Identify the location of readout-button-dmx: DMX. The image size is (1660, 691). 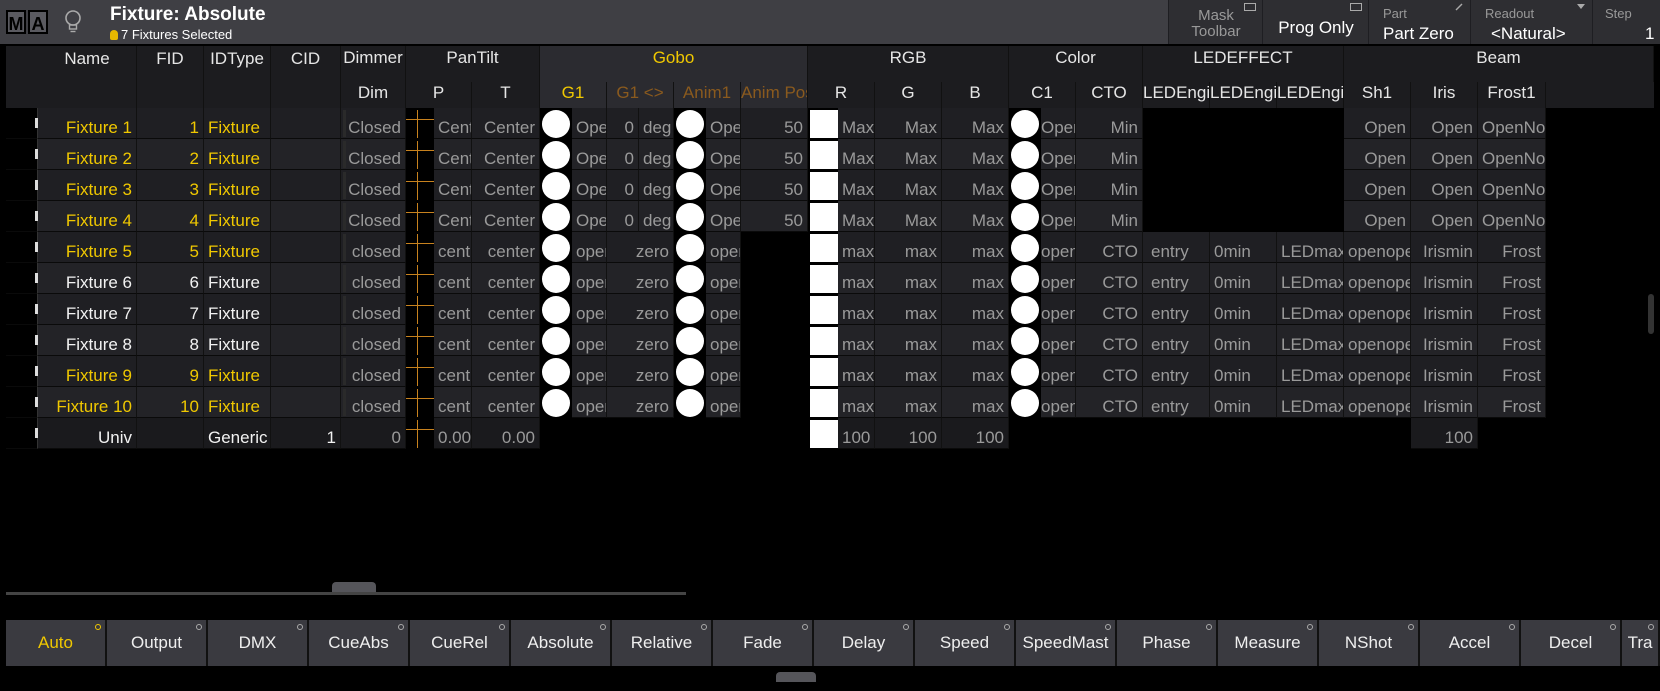
(258, 643).